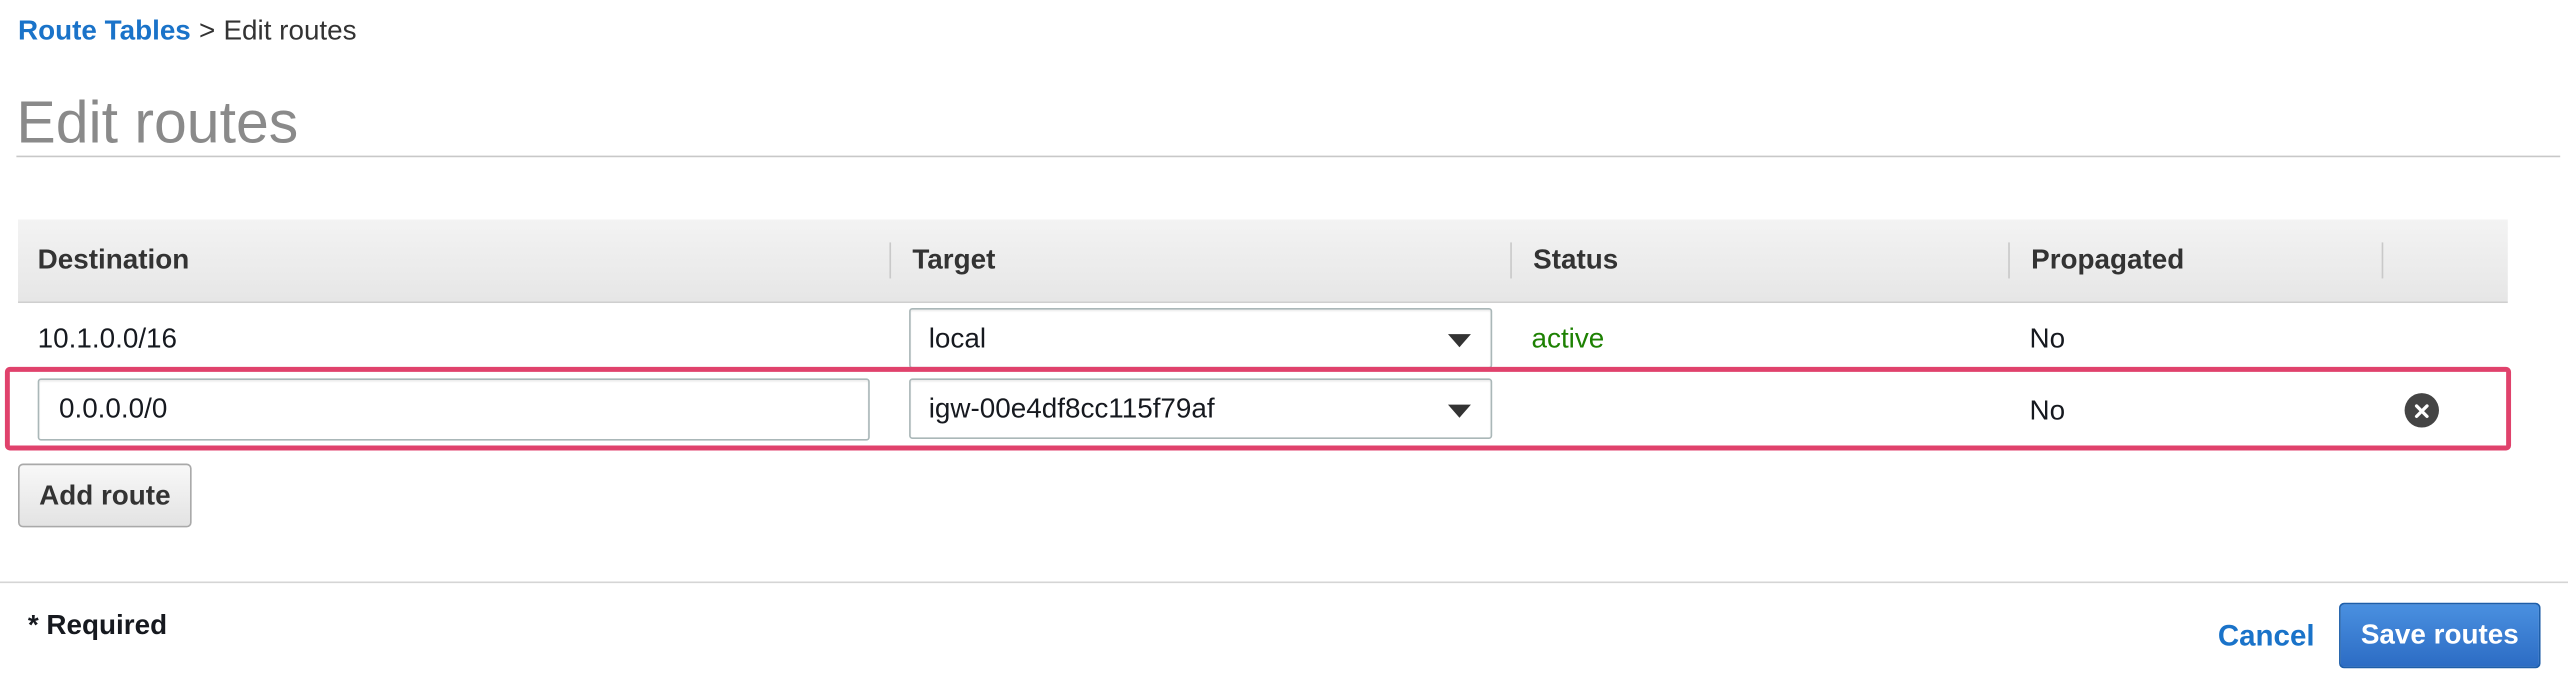  I want to click on remove-route-icon, so click(2421, 410).